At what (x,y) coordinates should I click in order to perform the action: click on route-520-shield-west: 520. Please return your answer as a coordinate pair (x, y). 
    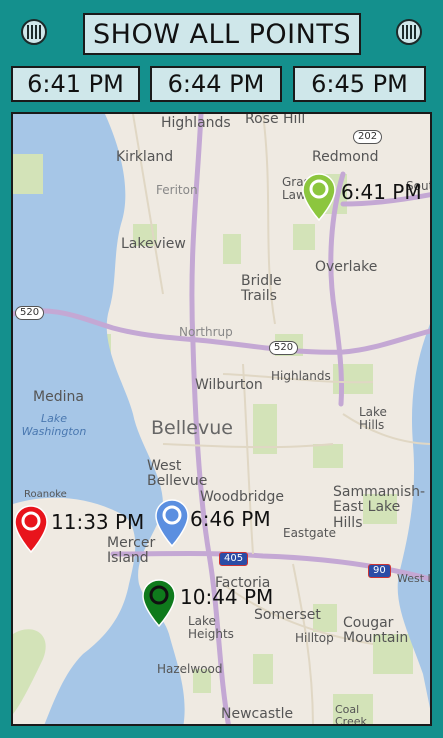
    Looking at the image, I should click on (30, 313).